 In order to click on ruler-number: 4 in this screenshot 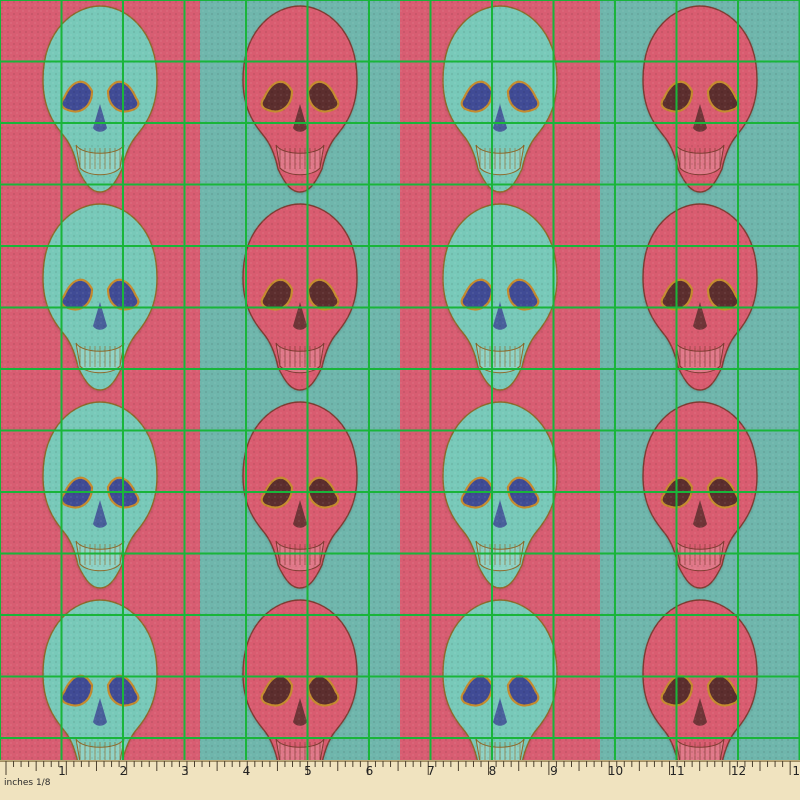, I will do `click(247, 771)`.